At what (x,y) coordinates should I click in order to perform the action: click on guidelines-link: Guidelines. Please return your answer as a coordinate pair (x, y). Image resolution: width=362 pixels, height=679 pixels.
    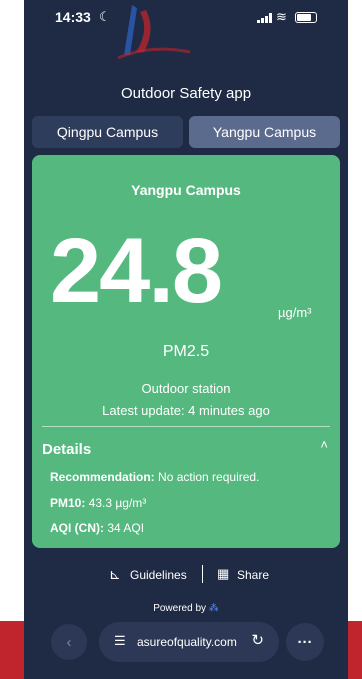
    Looking at the image, I should click on (158, 575).